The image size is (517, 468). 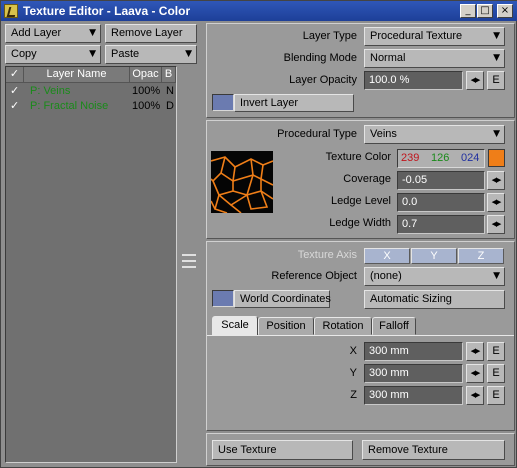 What do you see at coordinates (36, 33) in the screenshot?
I see `add-layer-label: Add Layer` at bounding box center [36, 33].